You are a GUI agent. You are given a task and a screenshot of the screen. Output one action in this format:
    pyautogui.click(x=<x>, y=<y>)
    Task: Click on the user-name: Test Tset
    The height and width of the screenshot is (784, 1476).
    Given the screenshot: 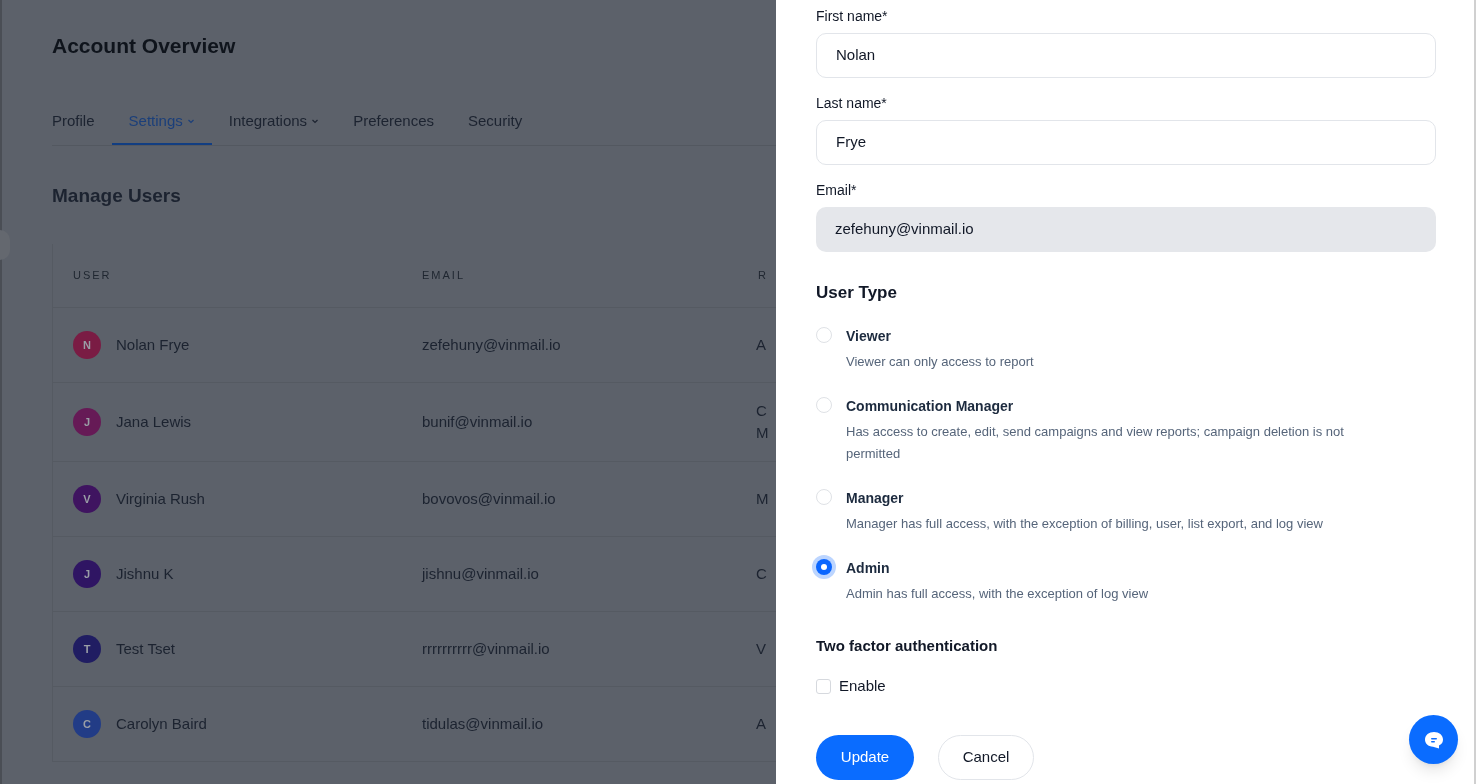 What is the action you would take?
    pyautogui.click(x=145, y=648)
    